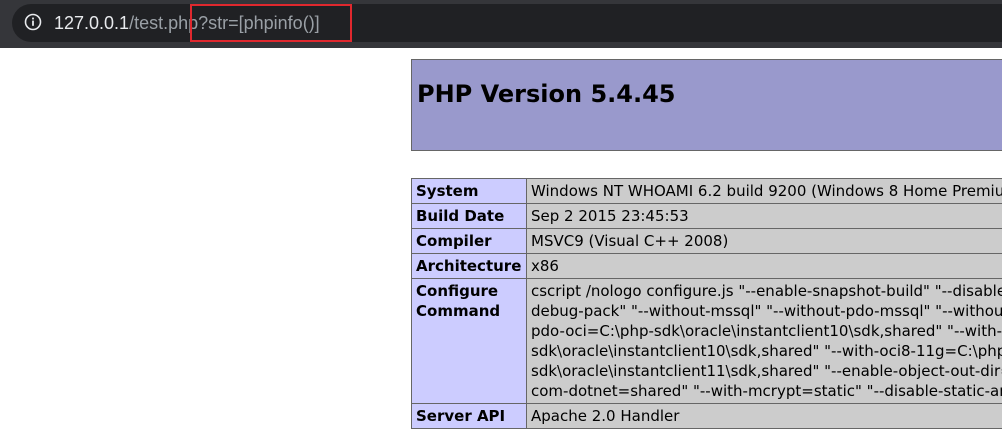 The height and width of the screenshot is (429, 1002). What do you see at coordinates (271, 23) in the screenshot?
I see `query-highlight-annotation` at bounding box center [271, 23].